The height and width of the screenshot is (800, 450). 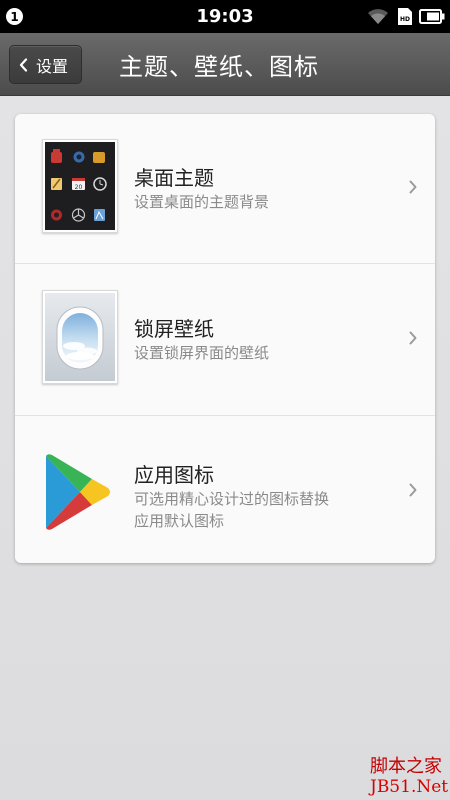 I want to click on item-title: 锁屏壁纸, so click(x=174, y=329).